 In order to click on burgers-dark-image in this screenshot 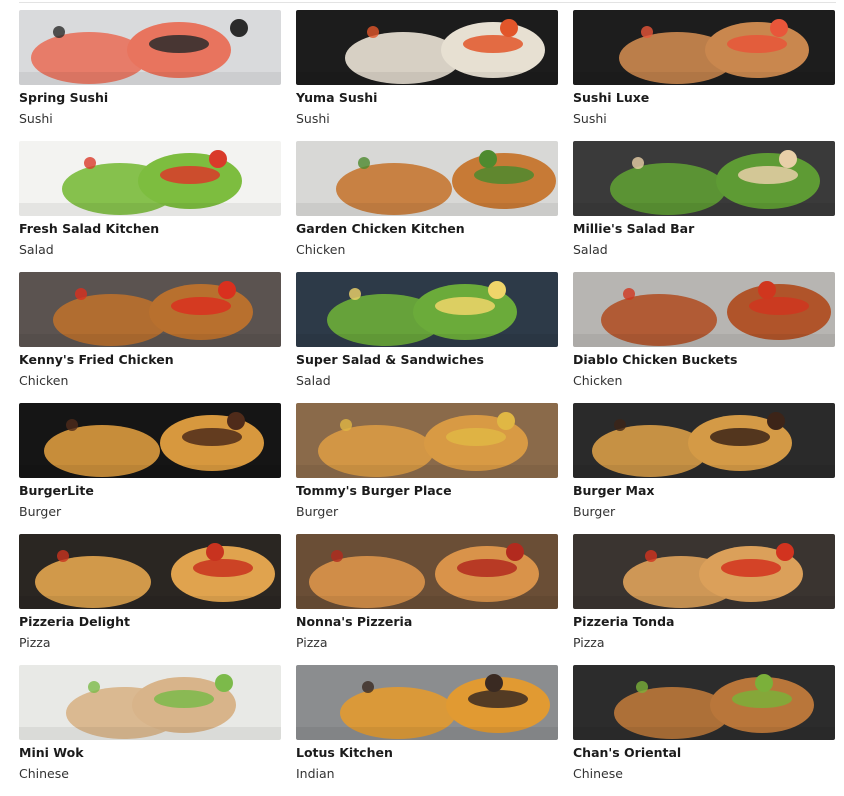, I will do `click(704, 440)`.